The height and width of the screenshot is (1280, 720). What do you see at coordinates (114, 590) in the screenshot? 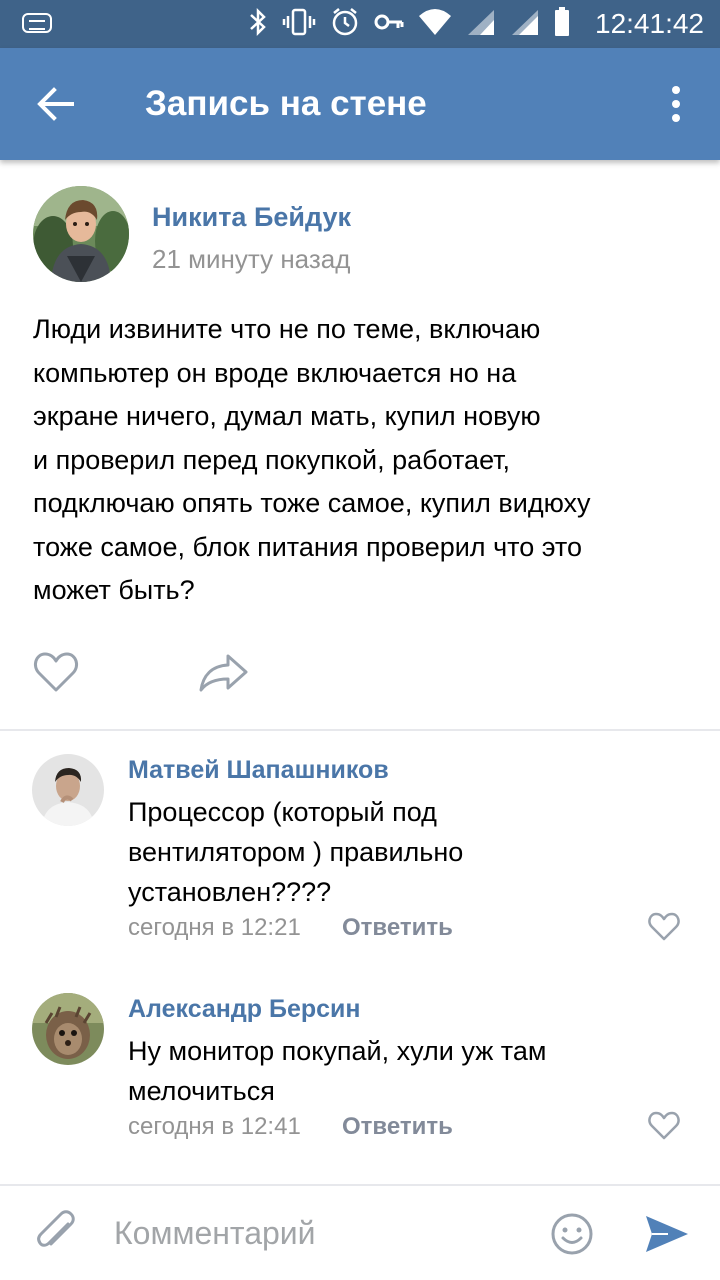
I see `post-text-line: может быть?` at bounding box center [114, 590].